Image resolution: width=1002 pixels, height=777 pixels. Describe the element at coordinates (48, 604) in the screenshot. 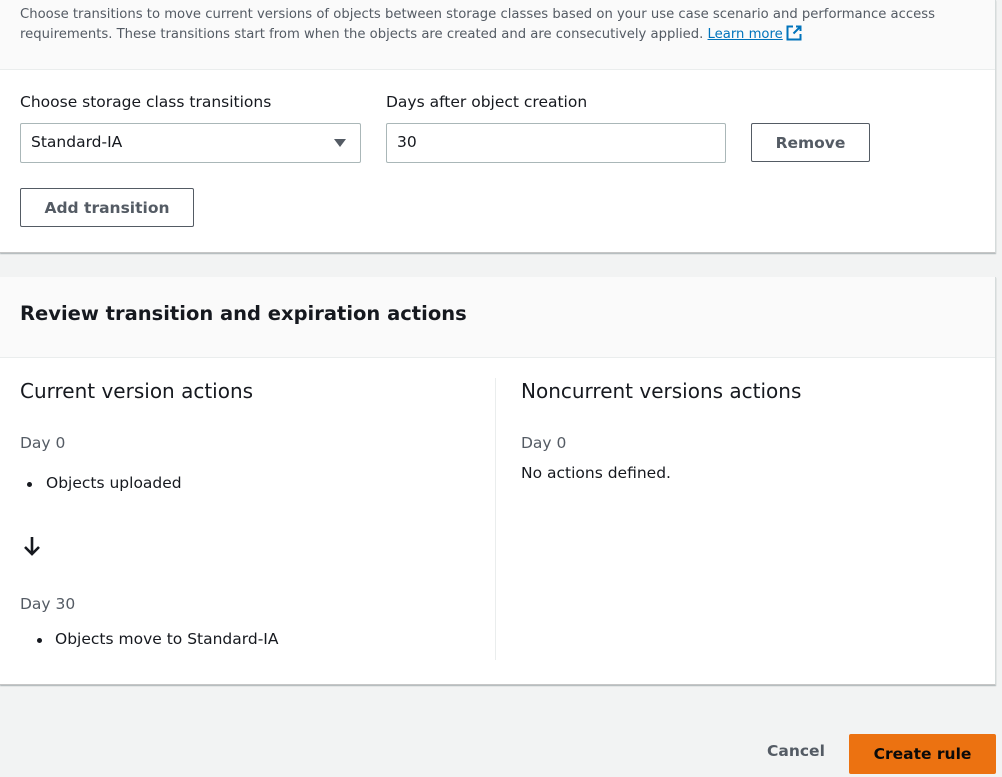

I see `current-day-30-label: Day 30` at that location.